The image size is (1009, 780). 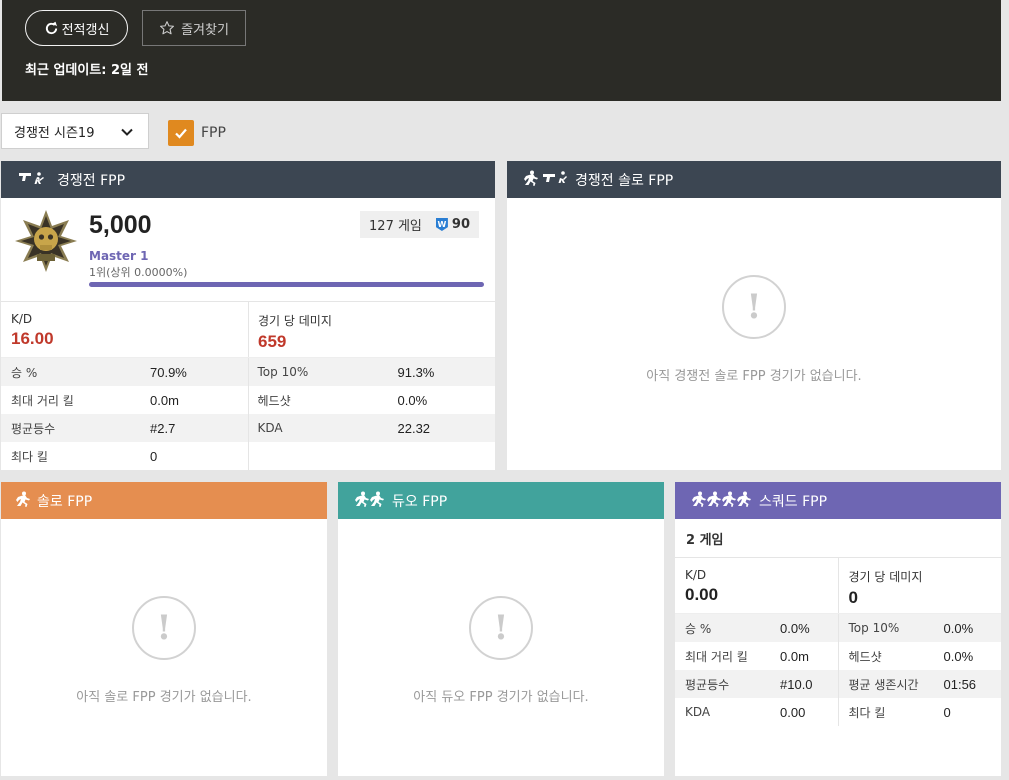 I want to click on stat-right: Top 10% 0.0%, so click(x=919, y=628).